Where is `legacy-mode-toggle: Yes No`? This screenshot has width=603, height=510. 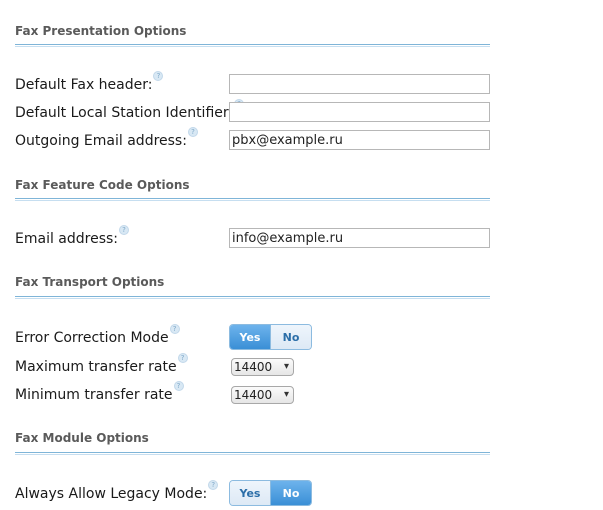 legacy-mode-toggle: Yes No is located at coordinates (270, 493).